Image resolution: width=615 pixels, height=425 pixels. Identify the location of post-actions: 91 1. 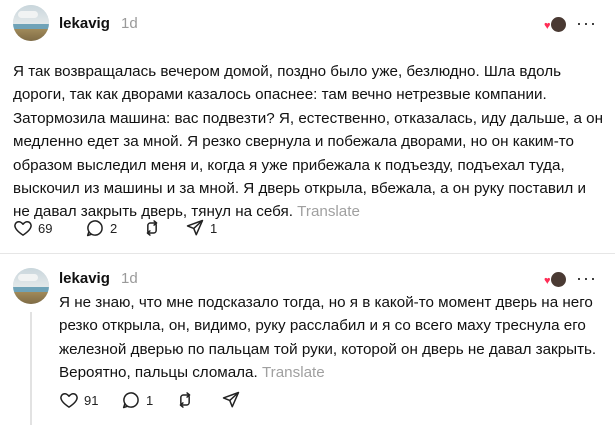
(184, 400).